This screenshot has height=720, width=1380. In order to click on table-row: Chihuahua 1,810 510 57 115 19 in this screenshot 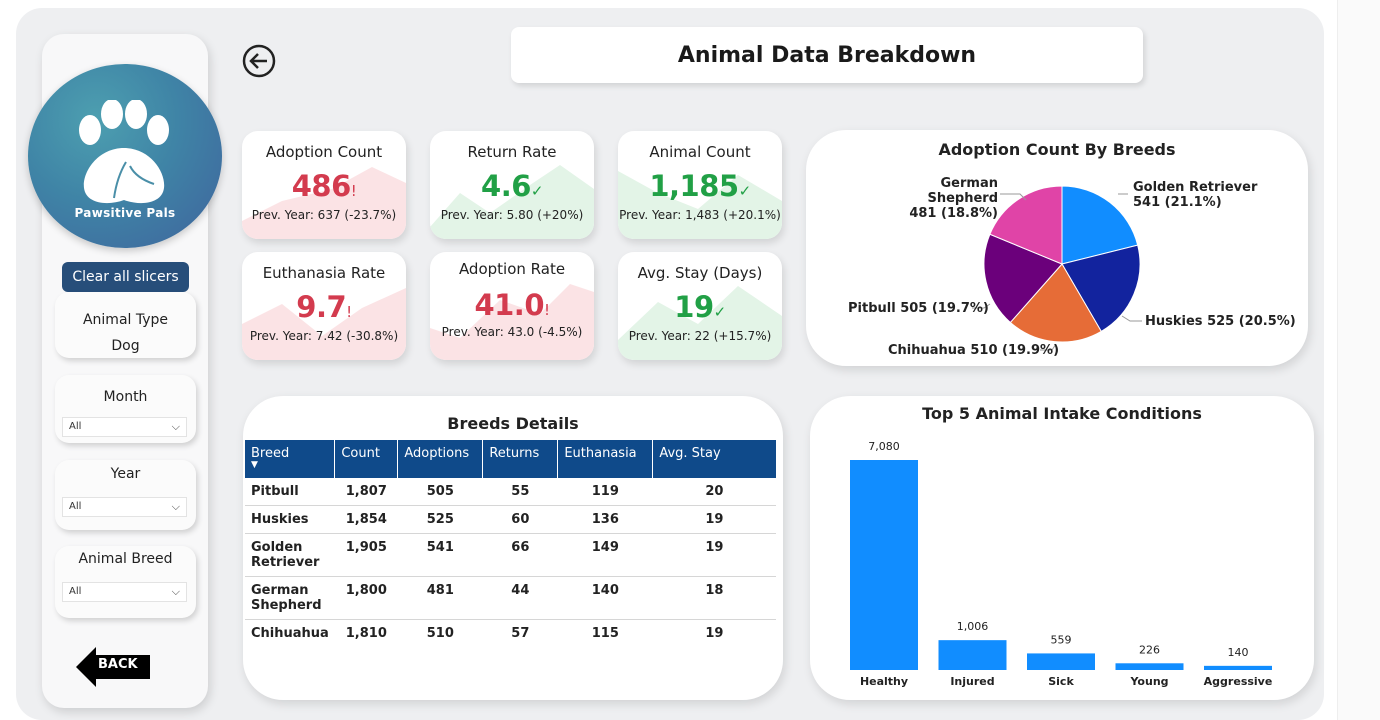, I will do `click(510, 634)`.